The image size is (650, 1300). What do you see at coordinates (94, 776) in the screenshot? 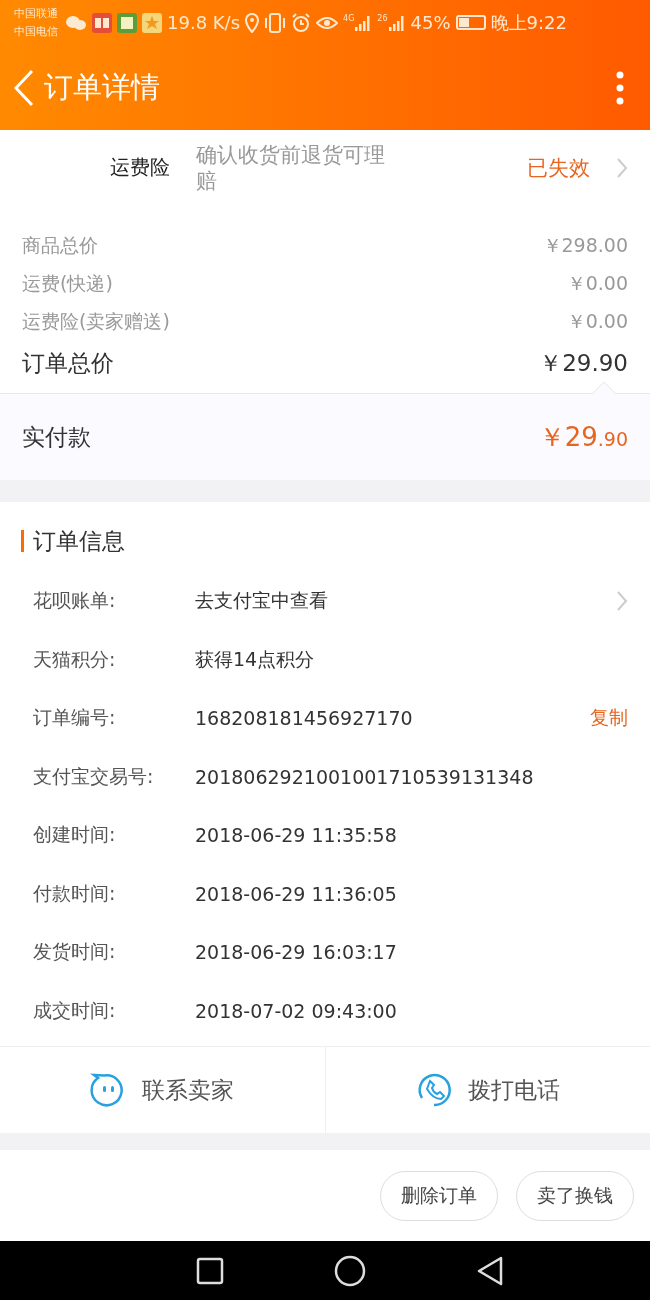
I see `info-label: 支付宝交易号:` at bounding box center [94, 776].